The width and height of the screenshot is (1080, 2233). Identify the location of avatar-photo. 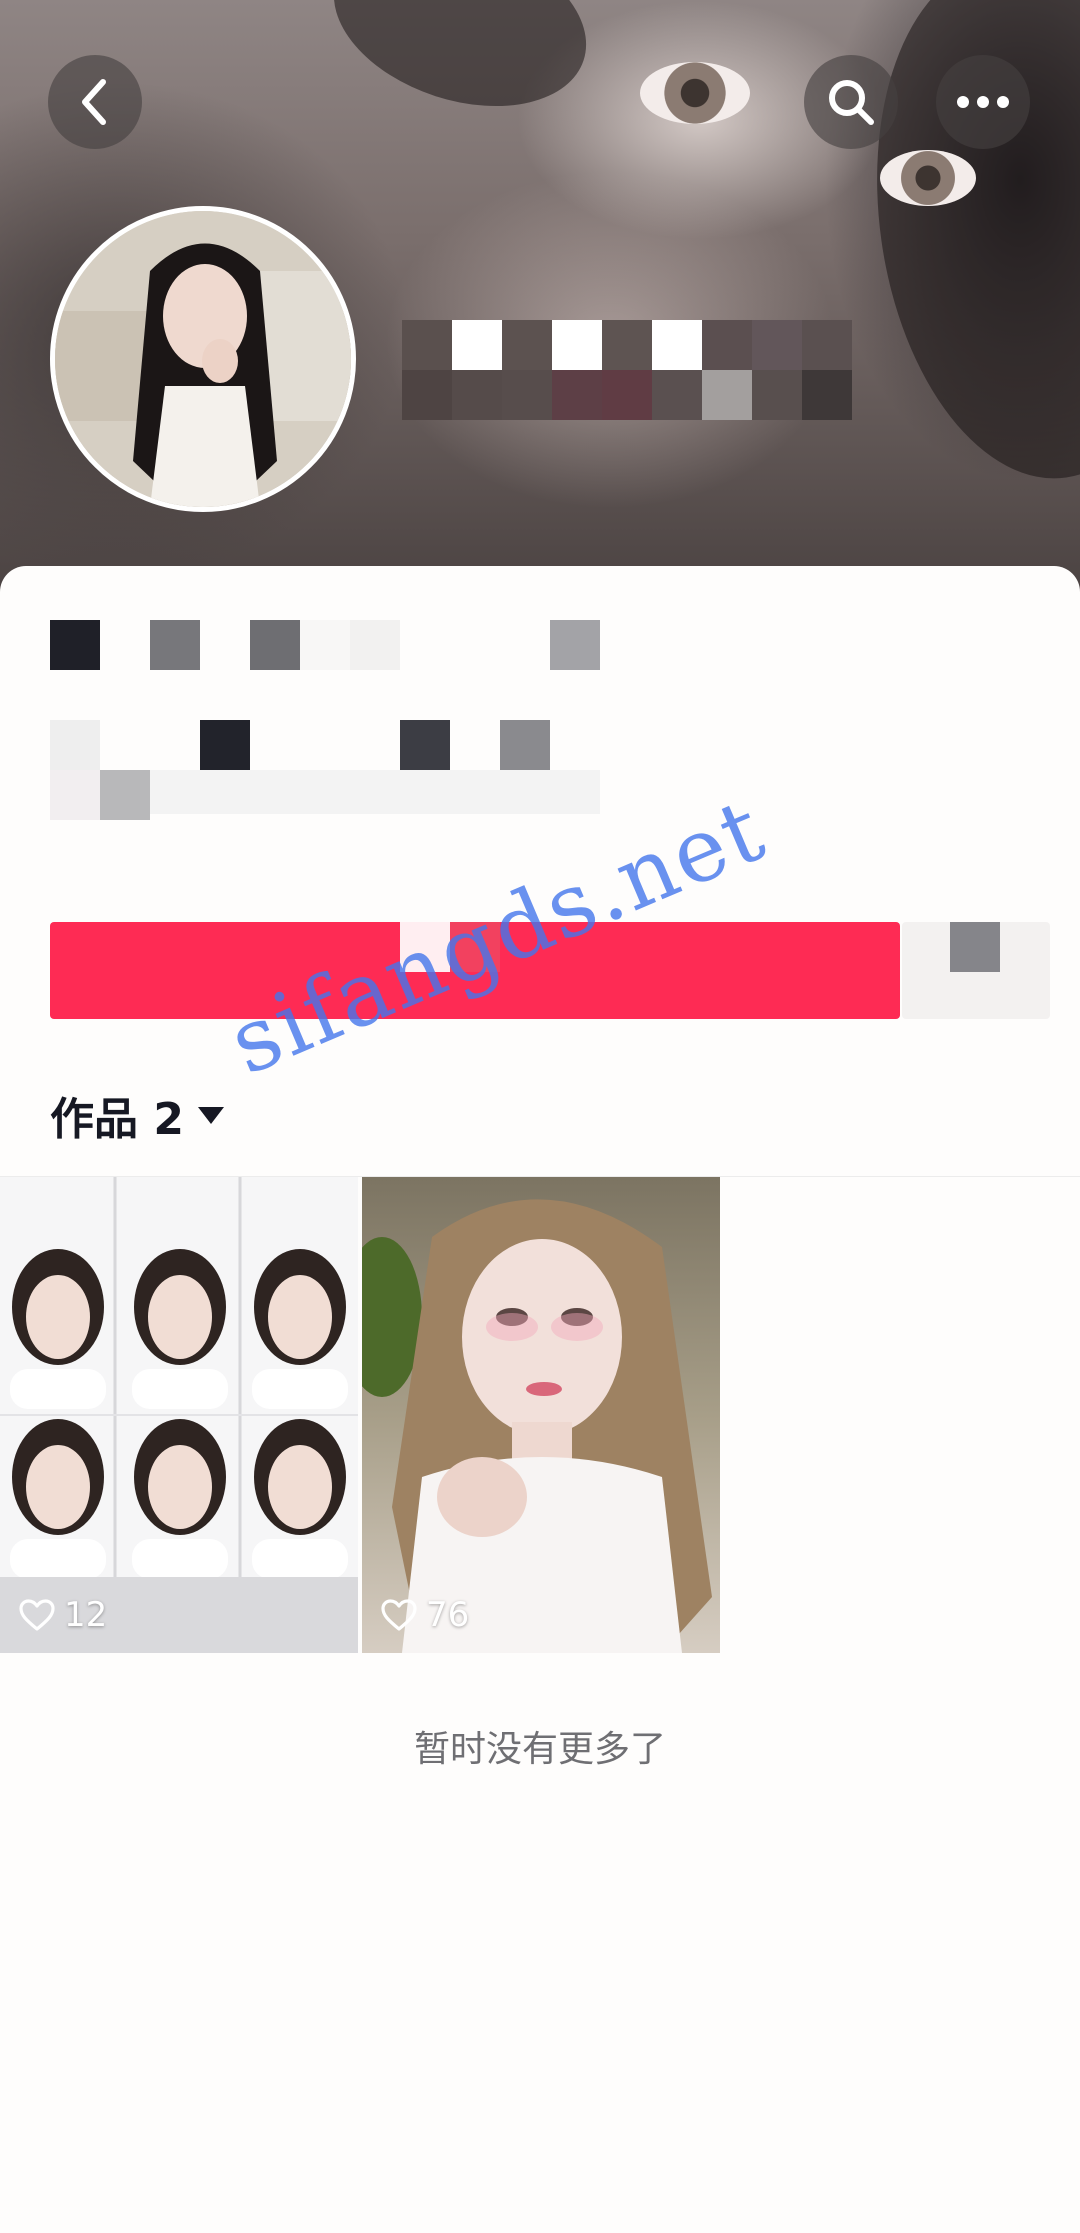
(203, 359).